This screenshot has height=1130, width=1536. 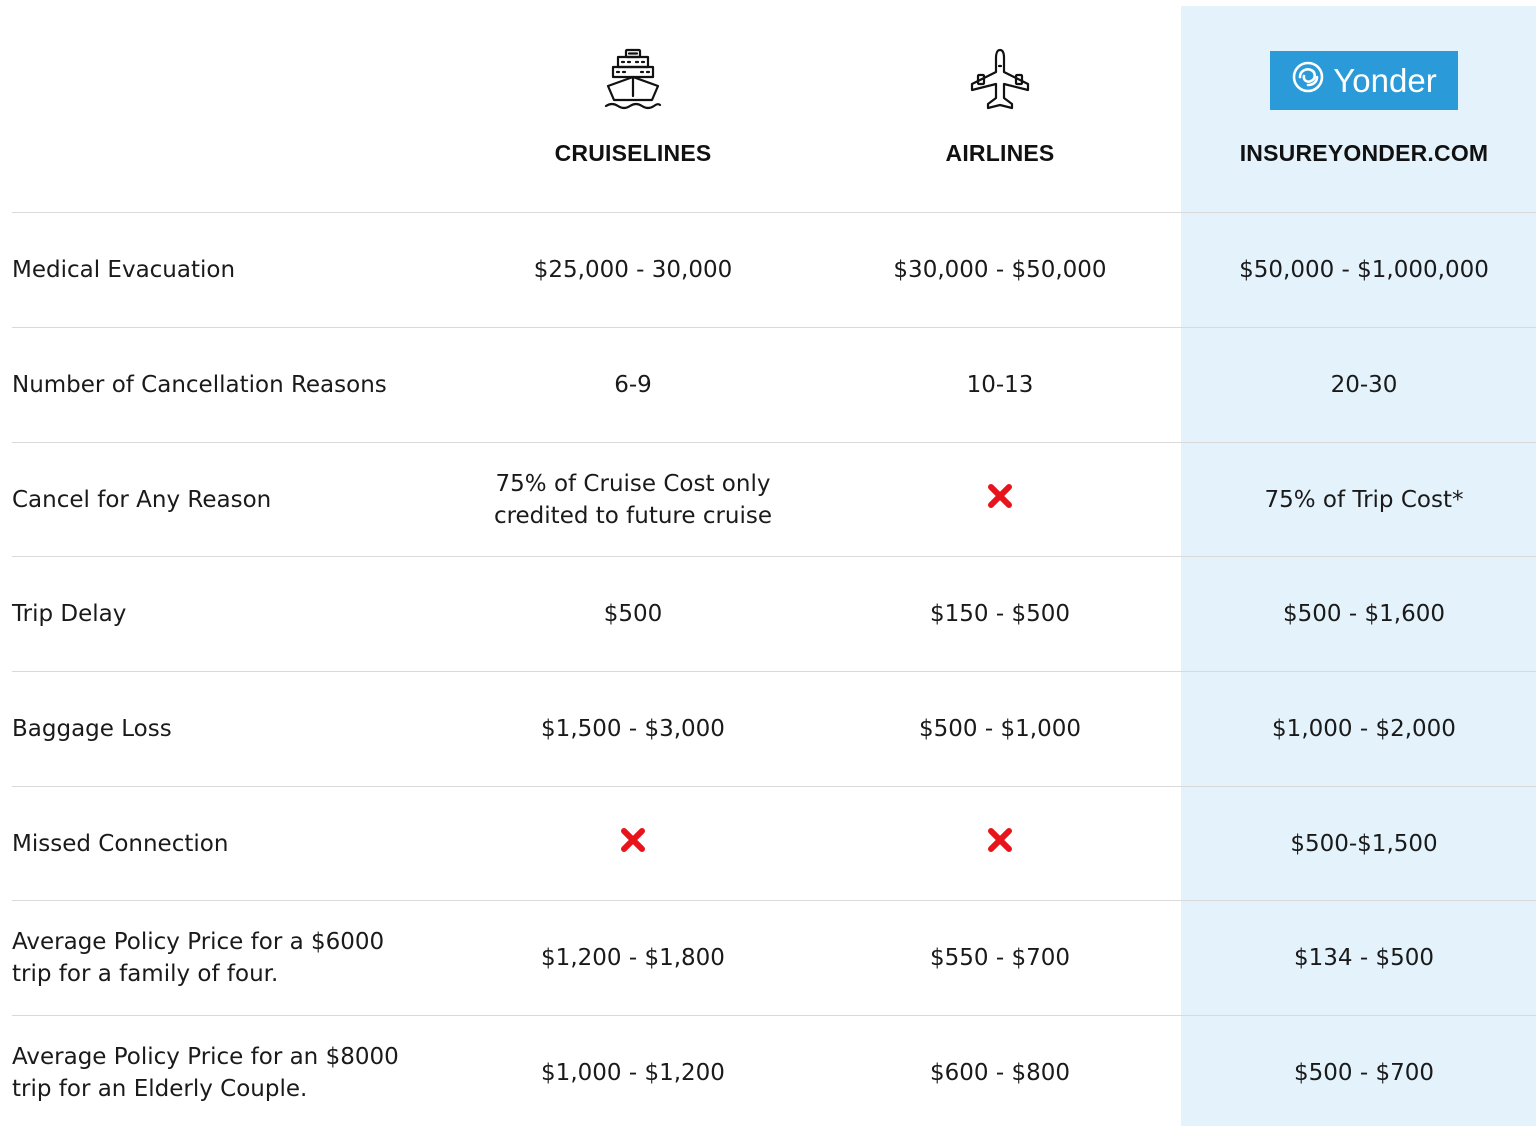 What do you see at coordinates (199, 385) in the screenshot?
I see `row-label: Number of Cancellation Reasons` at bounding box center [199, 385].